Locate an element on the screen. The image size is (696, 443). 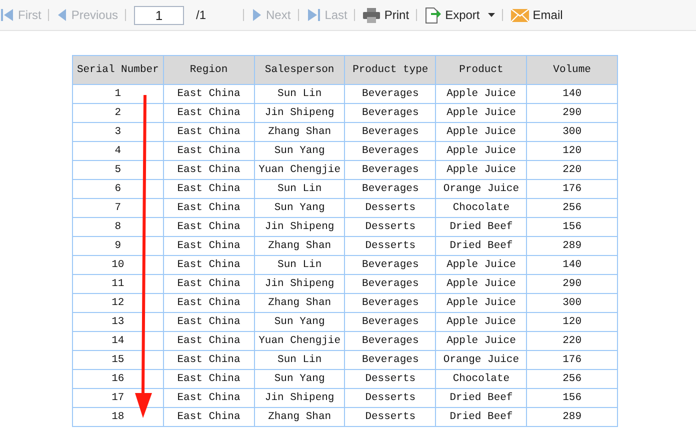
toolbar-button: Email is located at coordinates (536, 15).